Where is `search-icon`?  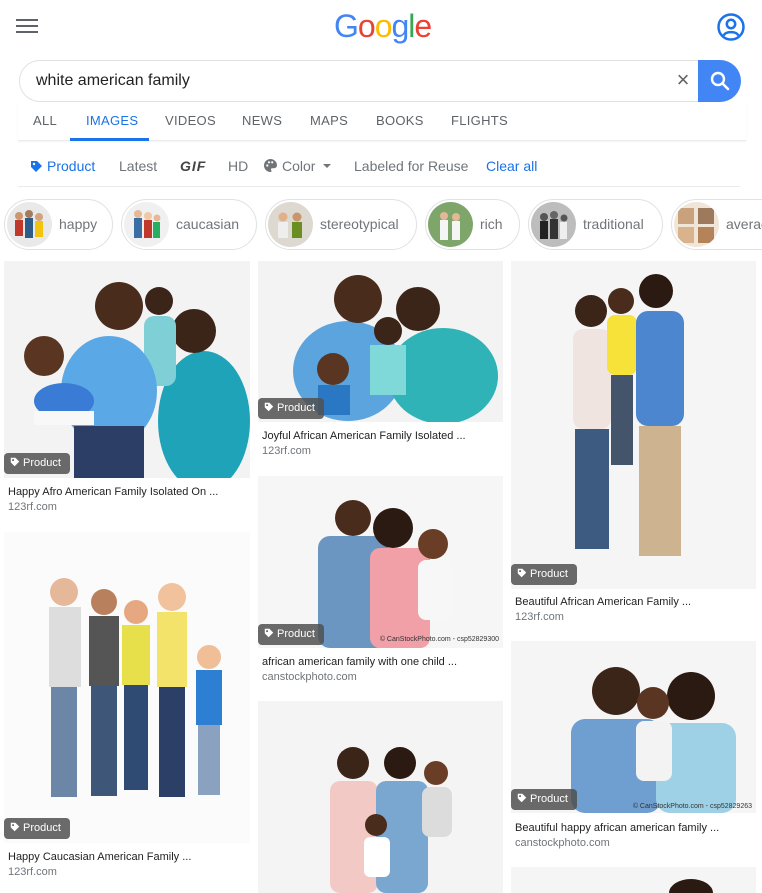 search-icon is located at coordinates (720, 81).